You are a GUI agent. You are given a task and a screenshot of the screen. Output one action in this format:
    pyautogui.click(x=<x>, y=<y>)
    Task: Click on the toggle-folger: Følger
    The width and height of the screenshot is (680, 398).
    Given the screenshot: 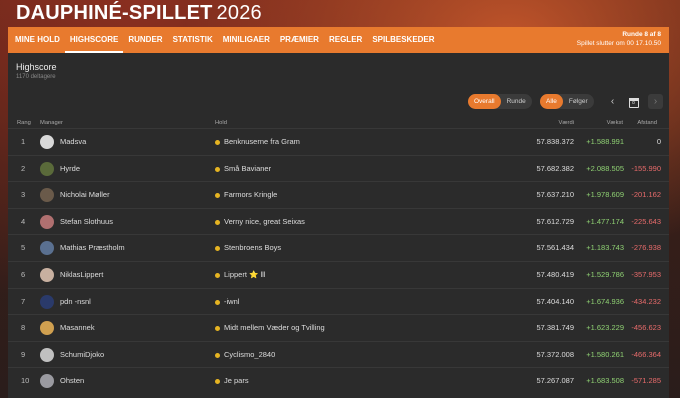 What is the action you would take?
    pyautogui.click(x=578, y=101)
    